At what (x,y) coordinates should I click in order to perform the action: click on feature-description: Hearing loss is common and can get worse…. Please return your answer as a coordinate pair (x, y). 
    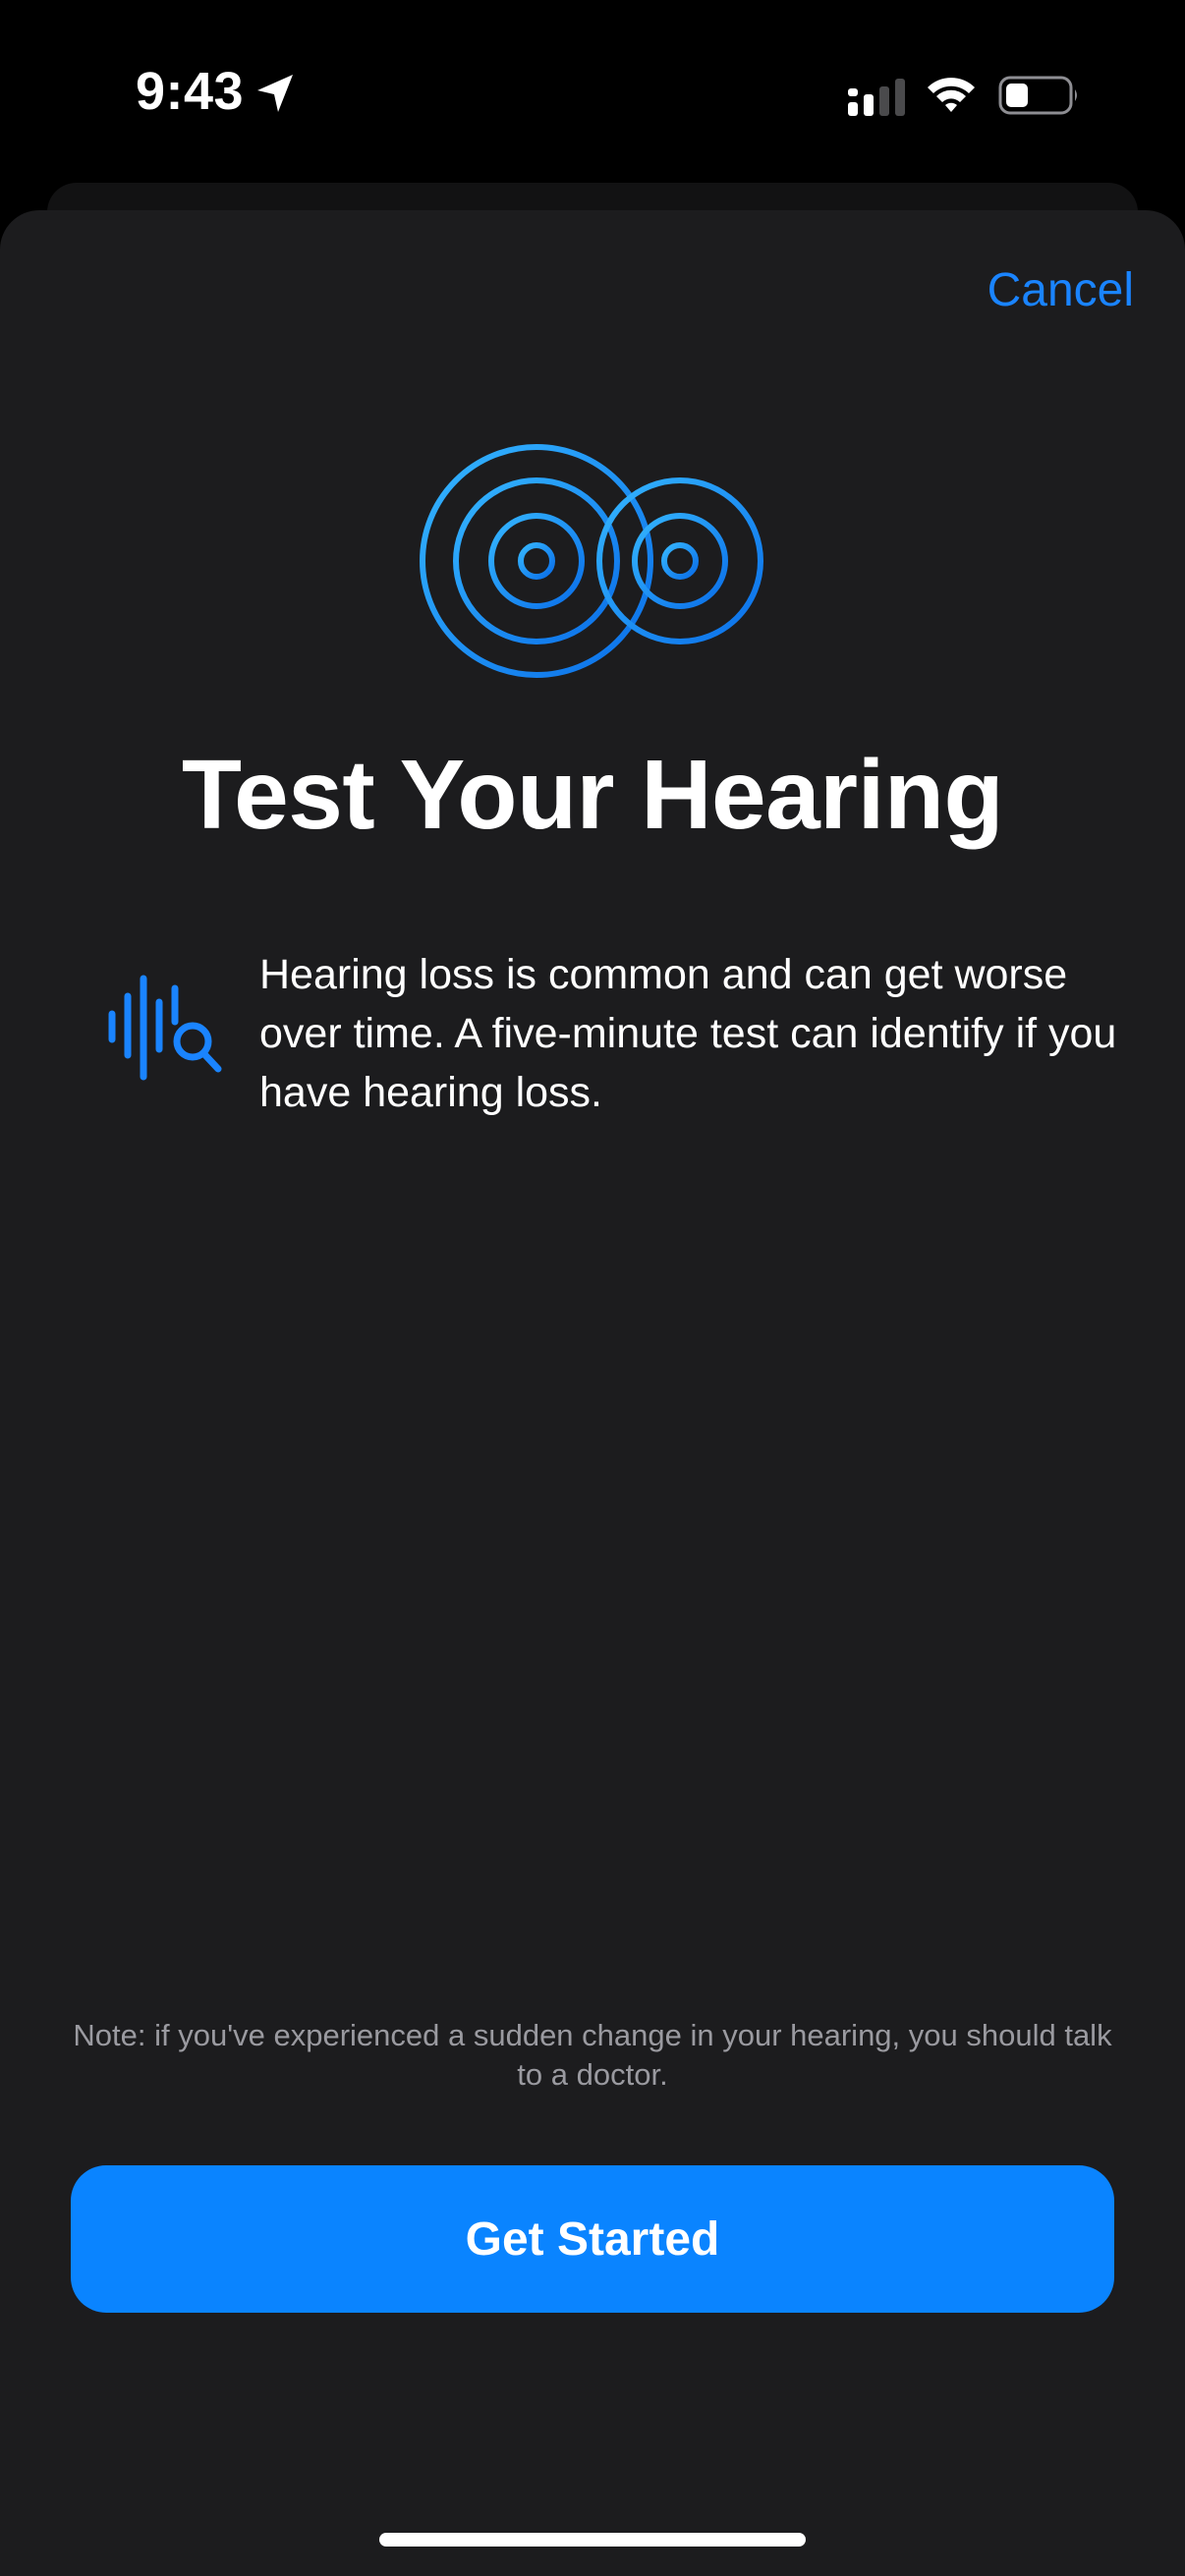
    Looking at the image, I should click on (688, 1033).